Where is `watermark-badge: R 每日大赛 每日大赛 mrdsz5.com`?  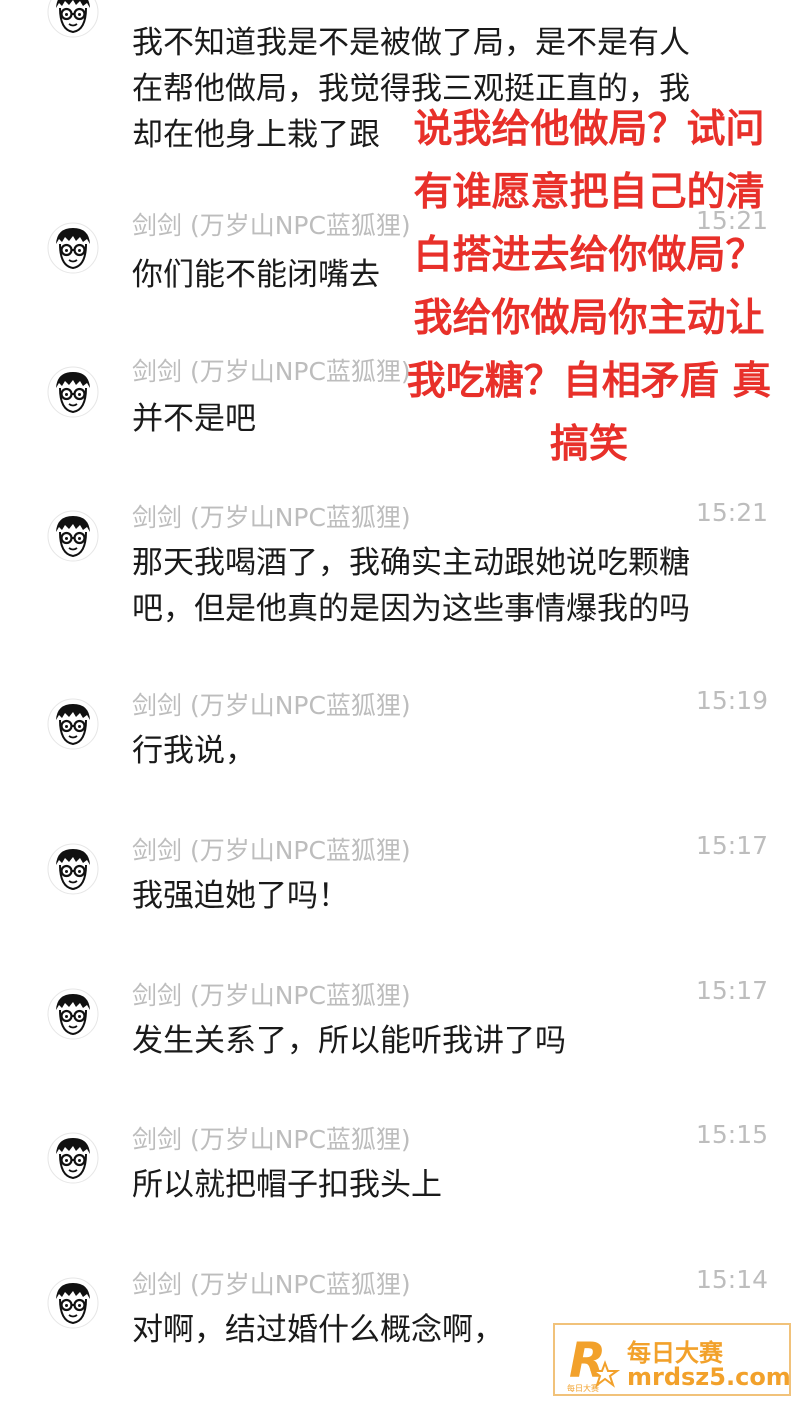
watermark-badge: R 每日大赛 每日大赛 mrdsz5.com is located at coordinates (672, 1359).